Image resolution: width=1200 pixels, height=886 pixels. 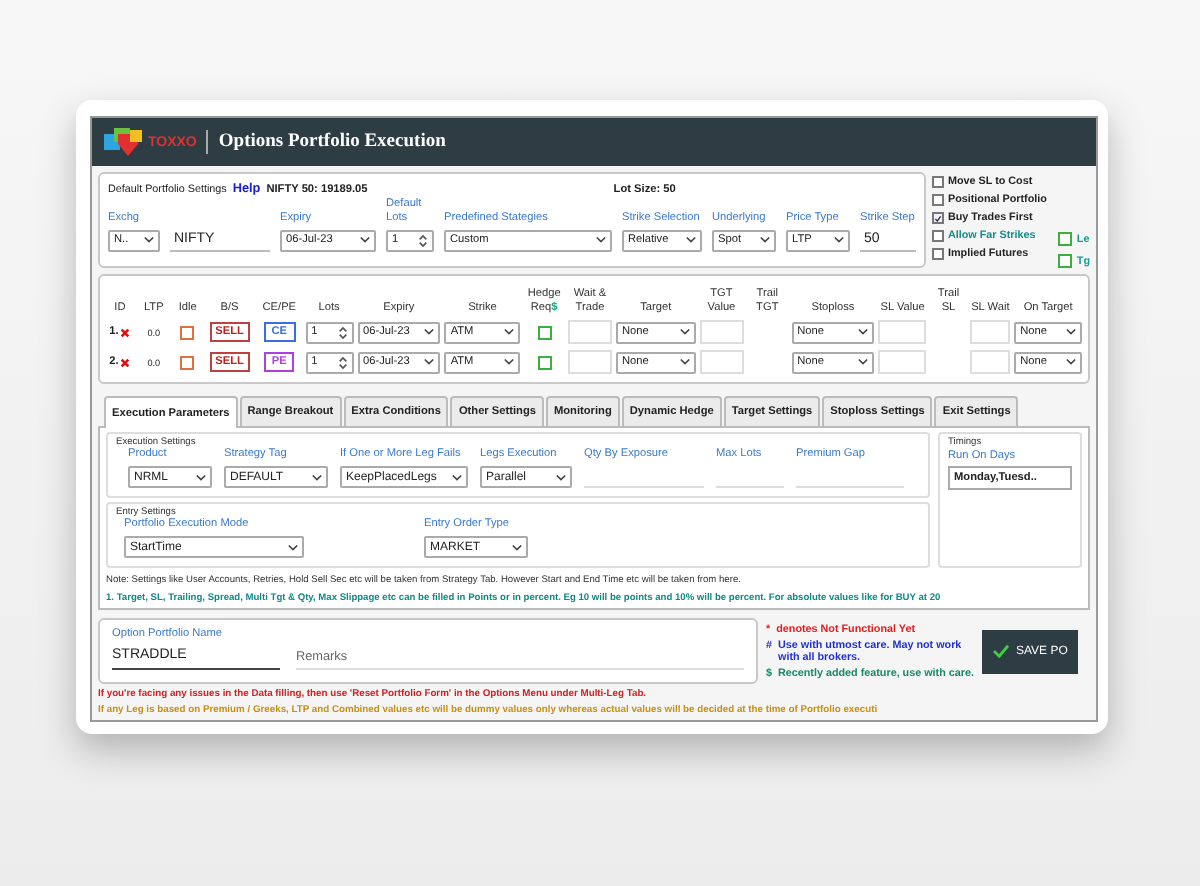 What do you see at coordinates (124, 142) in the screenshot?
I see `logo-icon` at bounding box center [124, 142].